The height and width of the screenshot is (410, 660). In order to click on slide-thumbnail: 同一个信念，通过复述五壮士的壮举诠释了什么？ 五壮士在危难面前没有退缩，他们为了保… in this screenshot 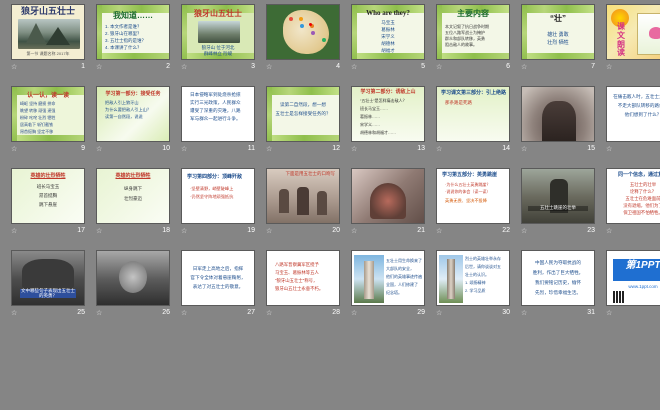, I will do `click(633, 196)`.